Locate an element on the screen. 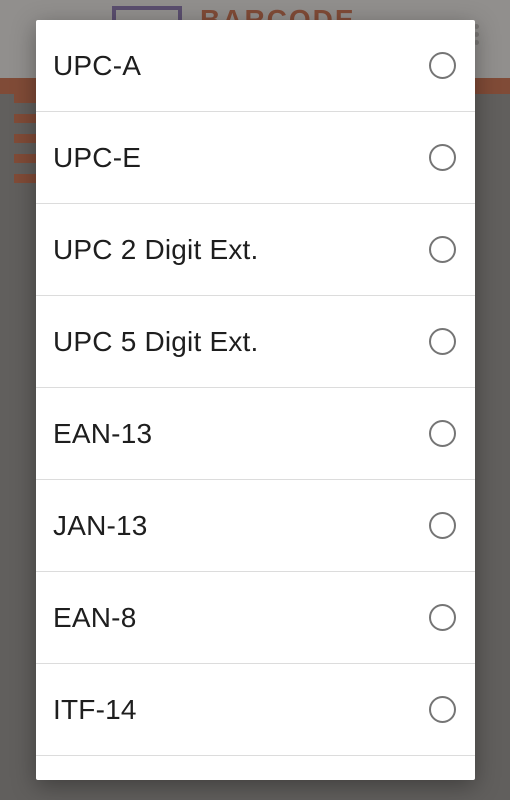 The width and height of the screenshot is (510, 800). option-jan-13: JAN-13 is located at coordinates (255, 526).